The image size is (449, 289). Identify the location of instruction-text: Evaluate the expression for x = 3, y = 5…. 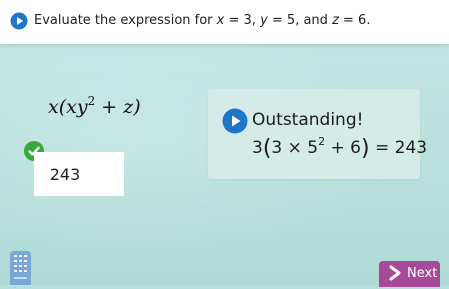
(202, 20).